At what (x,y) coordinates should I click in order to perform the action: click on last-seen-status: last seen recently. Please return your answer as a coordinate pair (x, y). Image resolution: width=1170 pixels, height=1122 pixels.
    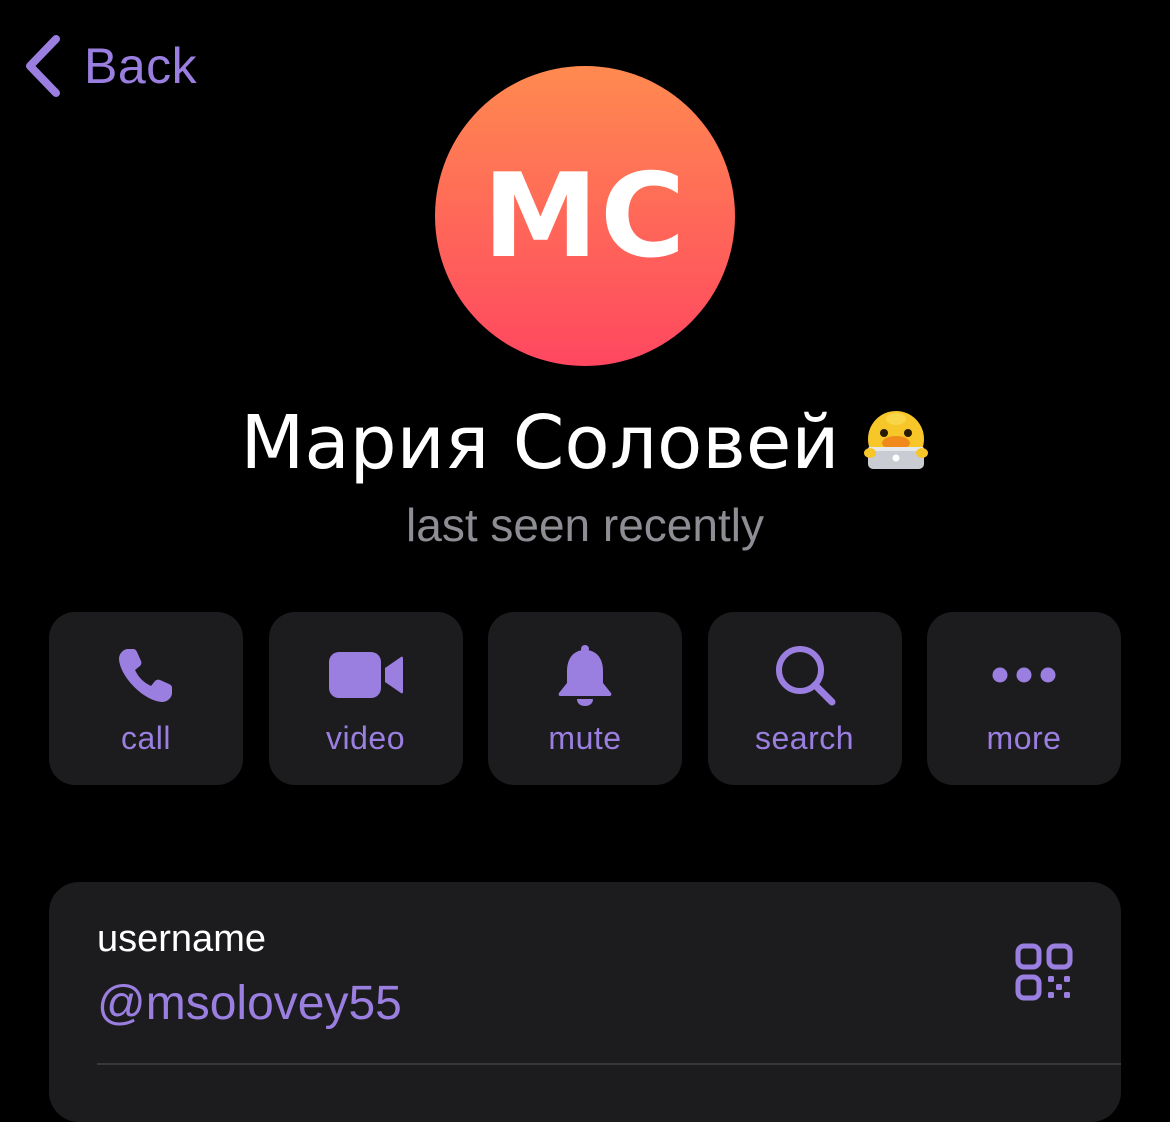
    Looking at the image, I should click on (585, 525).